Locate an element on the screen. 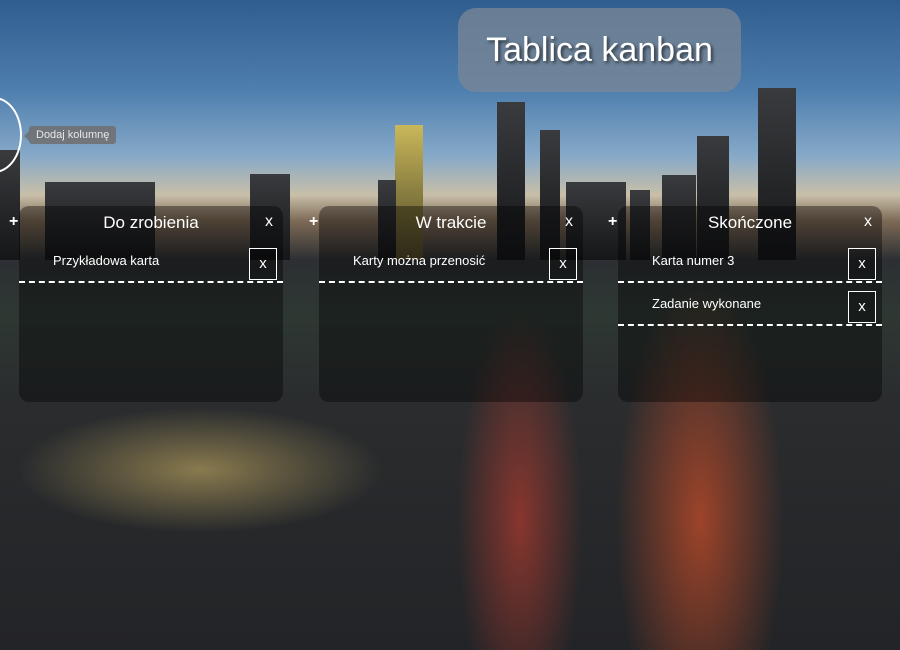 This screenshot has height=650, width=900. column-header: + W trakcie x is located at coordinates (446, 223).